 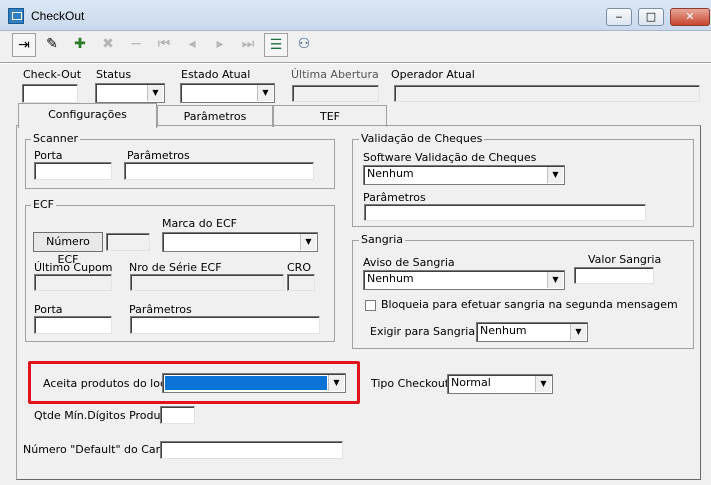 What do you see at coordinates (80, 45) in the screenshot?
I see `add-icon: ✚` at bounding box center [80, 45].